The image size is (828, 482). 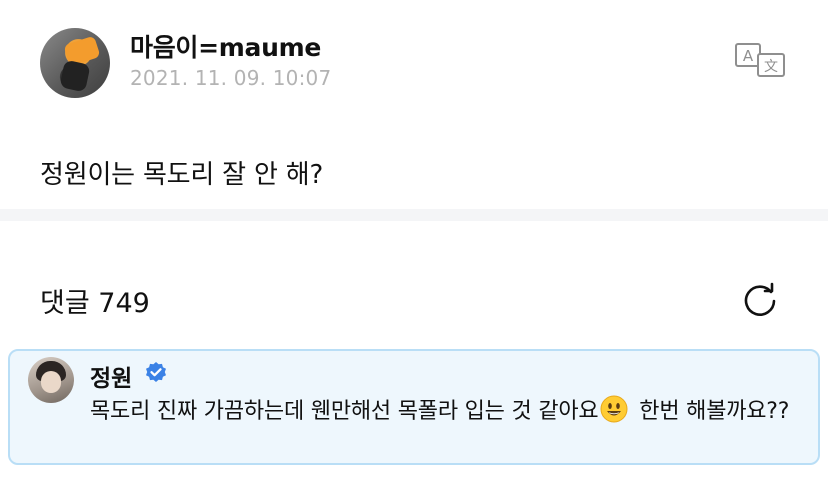 What do you see at coordinates (748, 56) in the screenshot?
I see `svg-text: A` at bounding box center [748, 56].